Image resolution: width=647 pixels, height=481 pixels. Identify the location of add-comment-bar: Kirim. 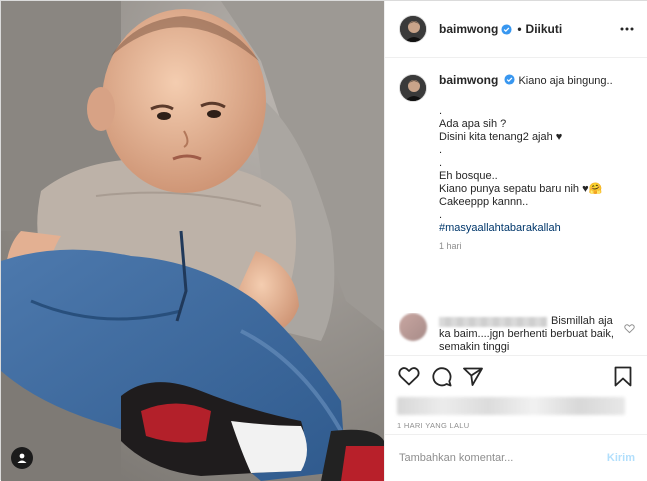
(516, 457).